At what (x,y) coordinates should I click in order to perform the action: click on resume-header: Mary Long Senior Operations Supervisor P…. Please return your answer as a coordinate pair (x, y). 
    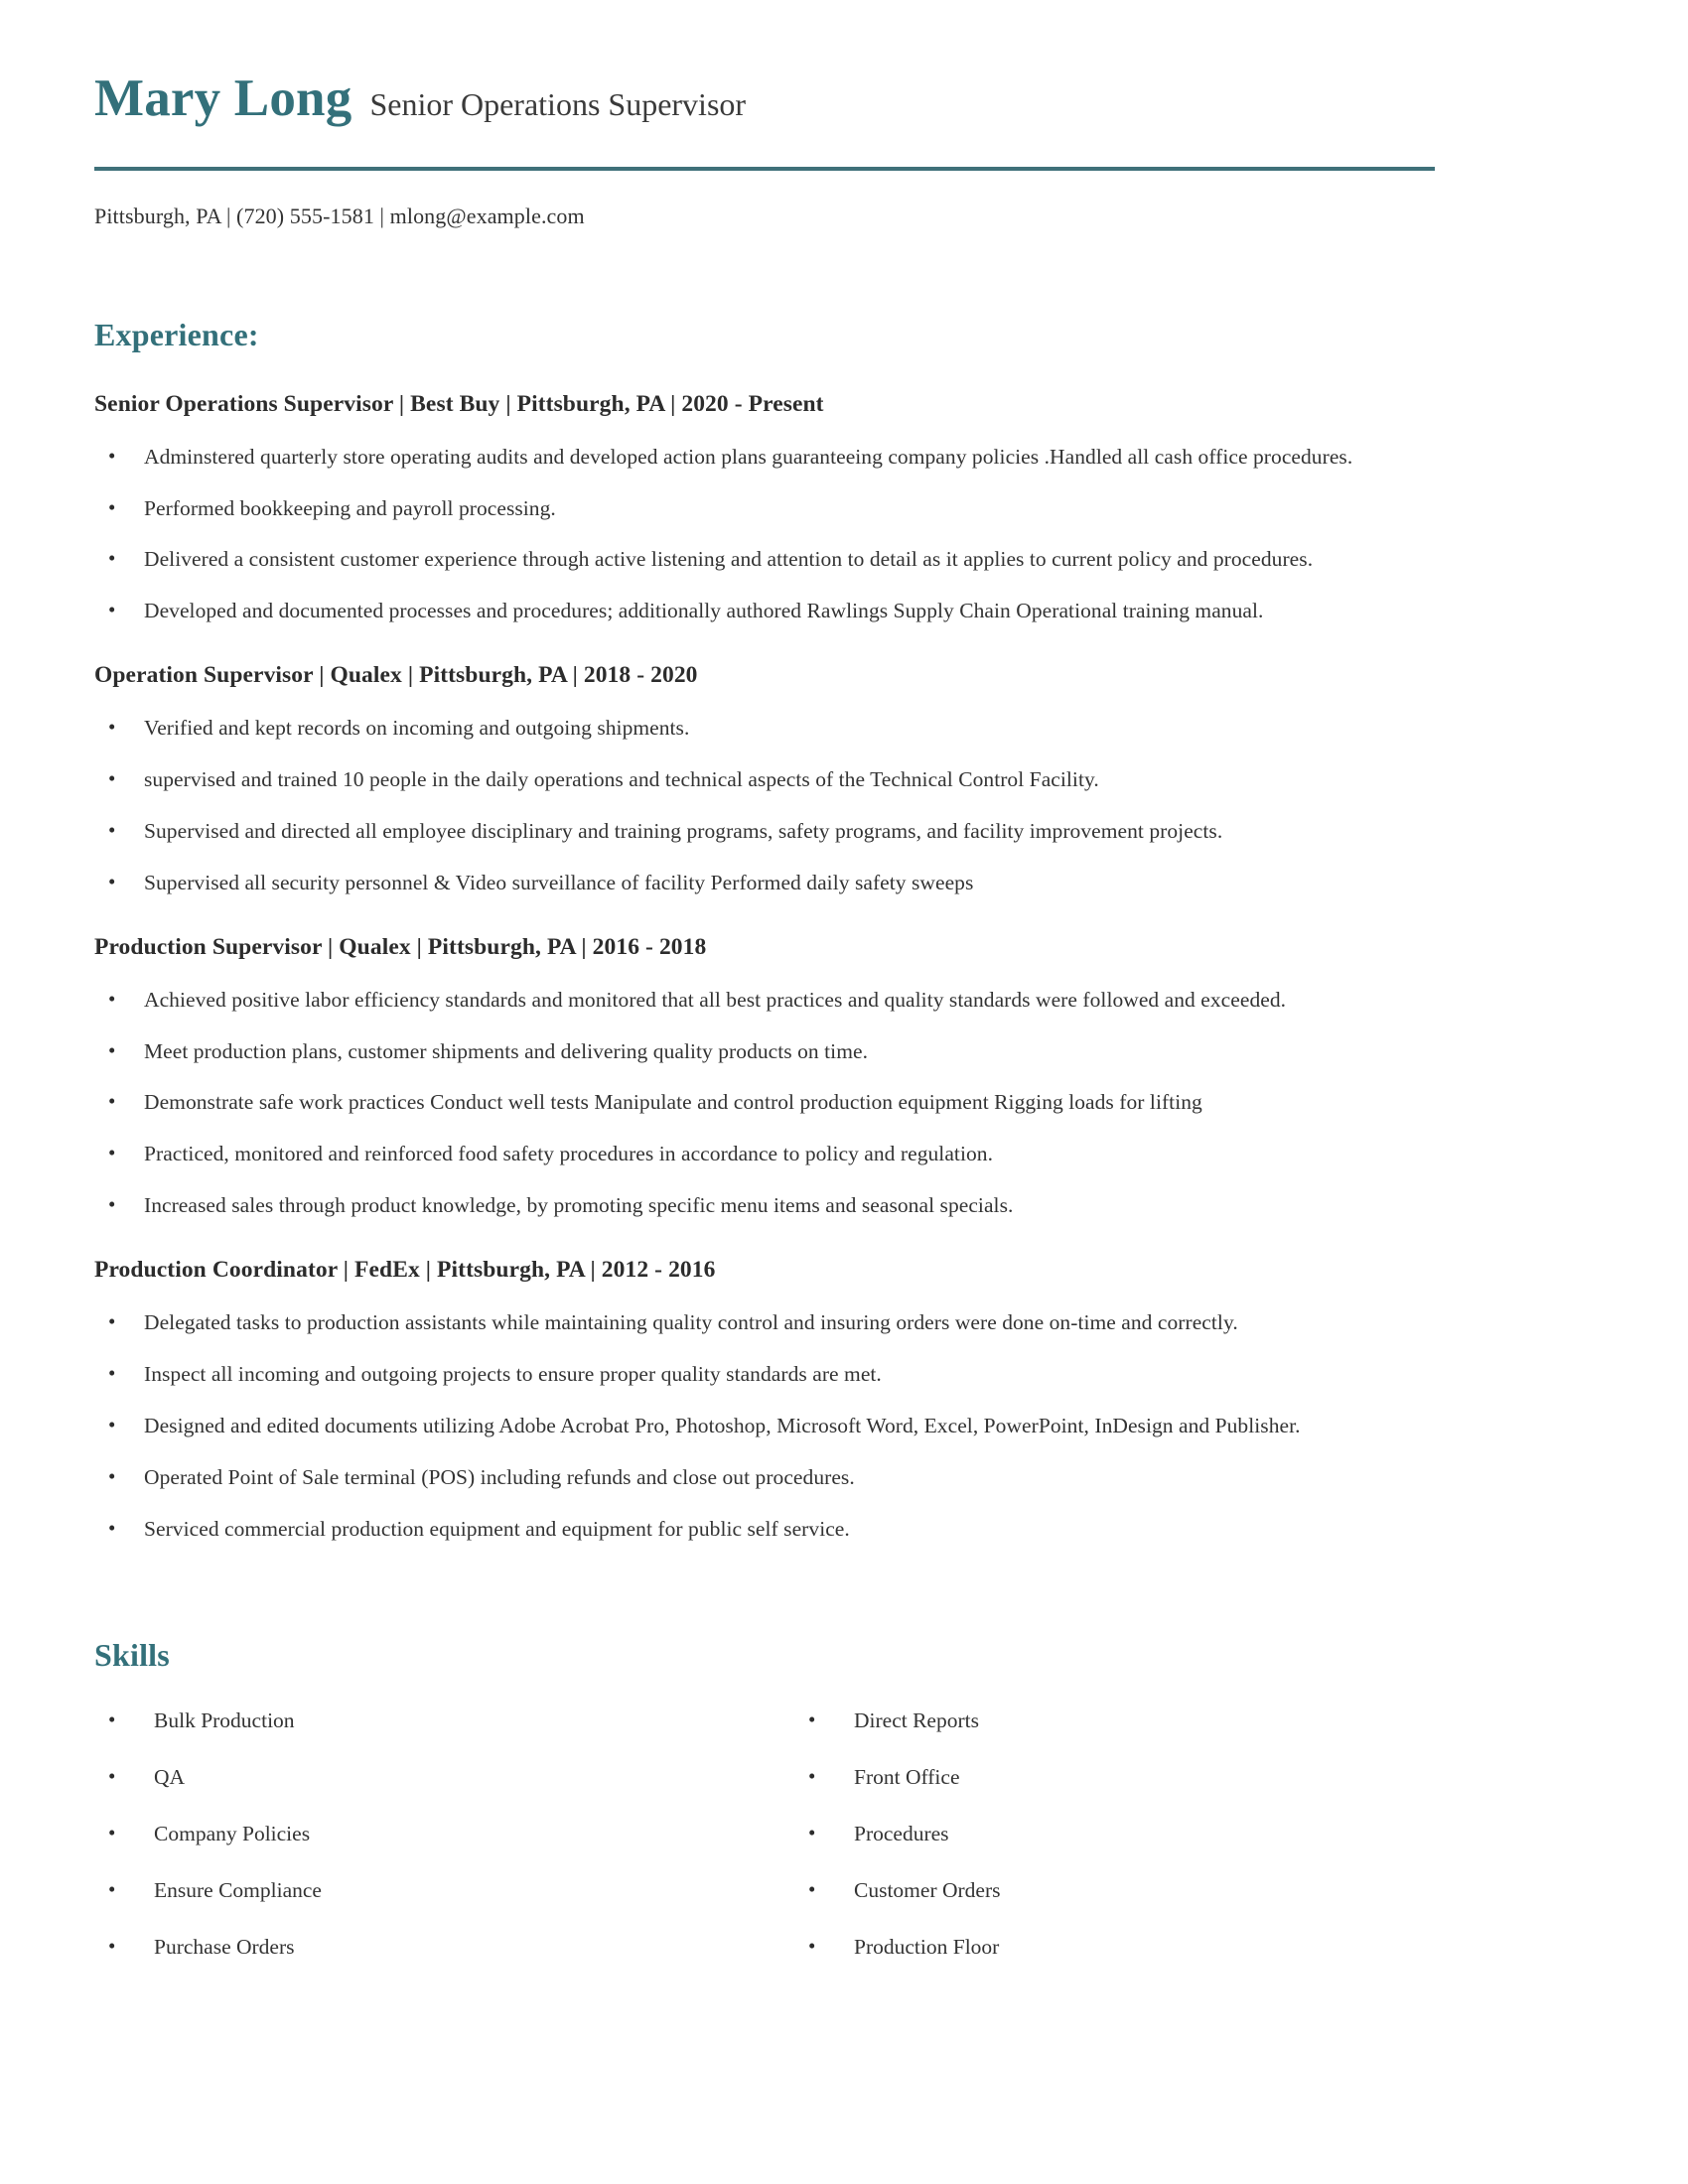
    Looking at the image, I should click on (764, 114).